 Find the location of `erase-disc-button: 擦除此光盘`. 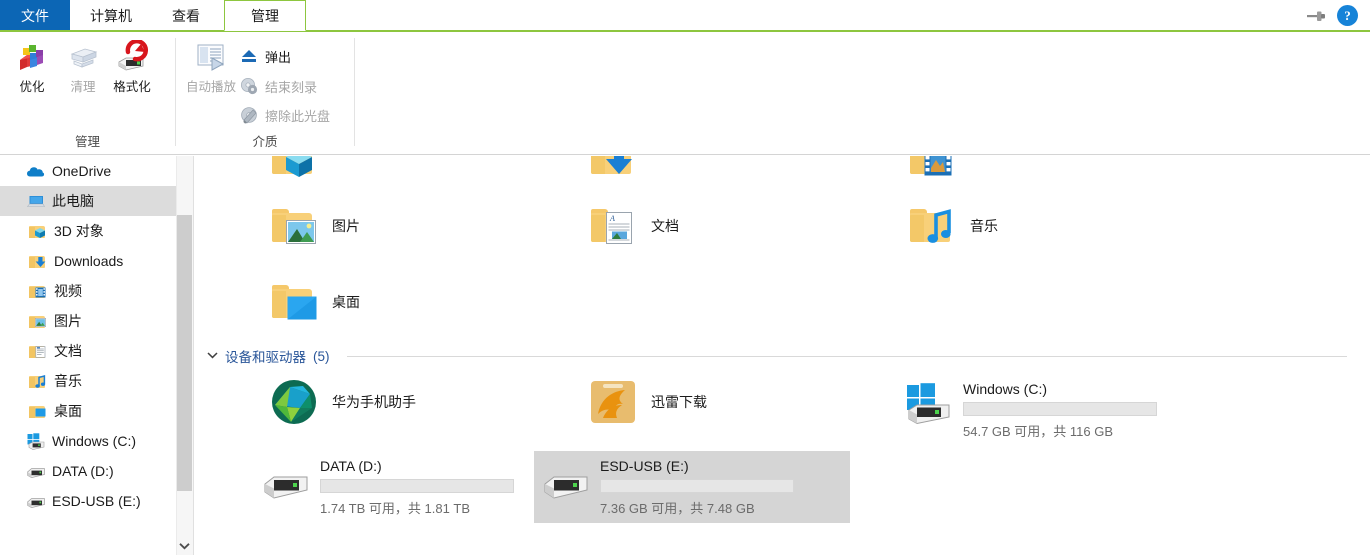

erase-disc-button: 擦除此光盘 is located at coordinates (285, 115).